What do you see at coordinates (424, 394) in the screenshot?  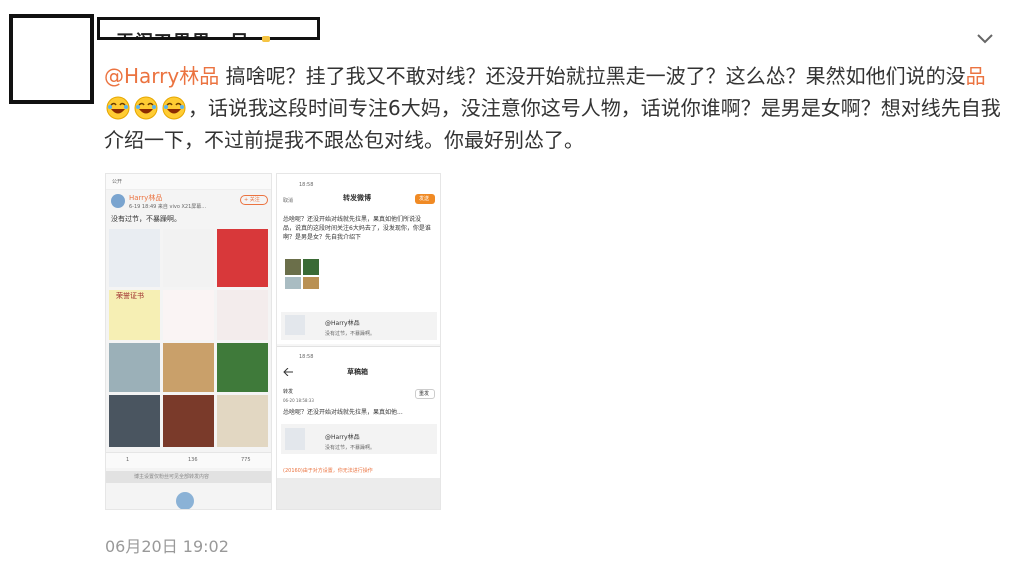 I see `retry-label: 重发` at bounding box center [424, 394].